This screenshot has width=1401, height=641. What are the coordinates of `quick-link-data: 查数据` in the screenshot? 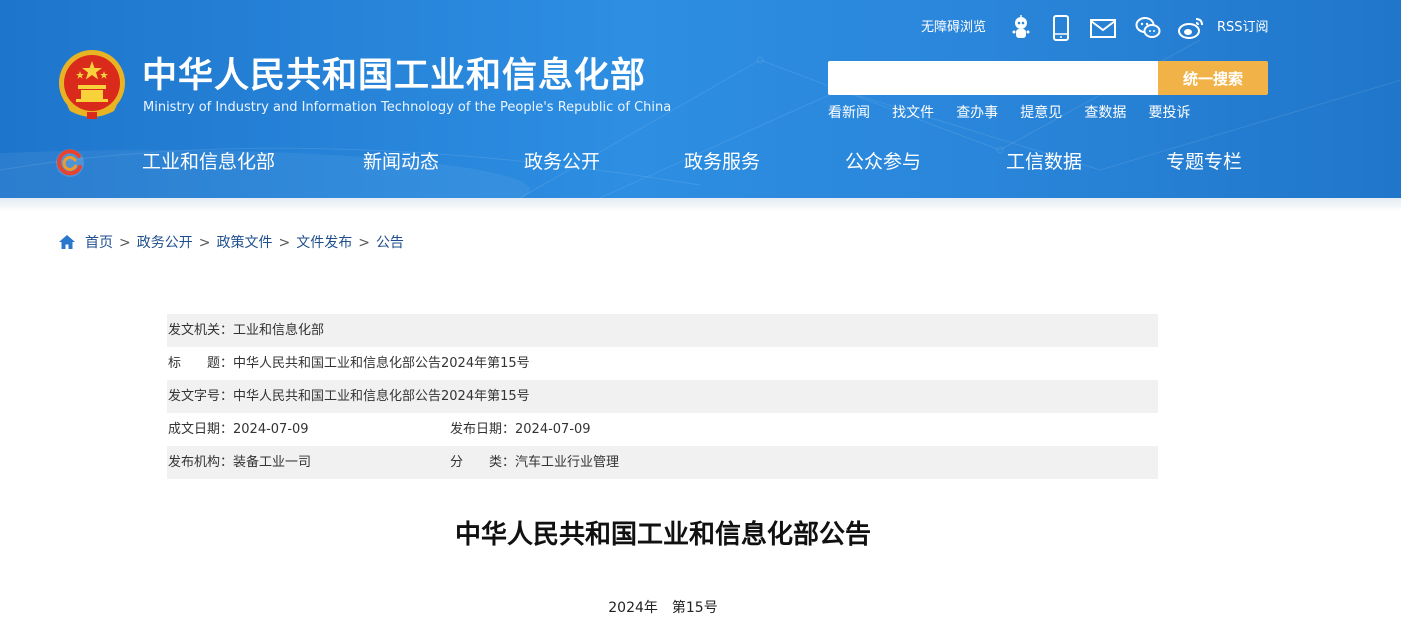 It's located at (1105, 113).